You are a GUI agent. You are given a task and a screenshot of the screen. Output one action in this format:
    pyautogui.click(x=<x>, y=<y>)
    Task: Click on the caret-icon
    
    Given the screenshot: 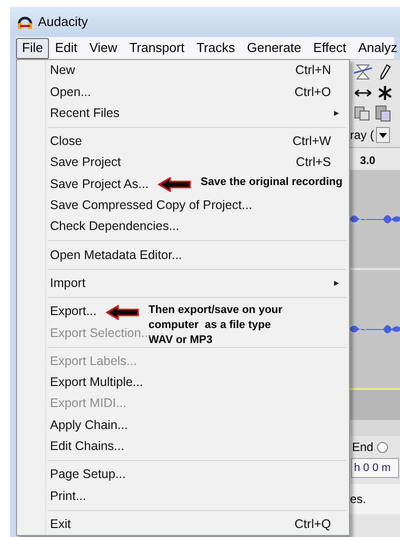 What is the action you would take?
    pyautogui.click(x=383, y=135)
    